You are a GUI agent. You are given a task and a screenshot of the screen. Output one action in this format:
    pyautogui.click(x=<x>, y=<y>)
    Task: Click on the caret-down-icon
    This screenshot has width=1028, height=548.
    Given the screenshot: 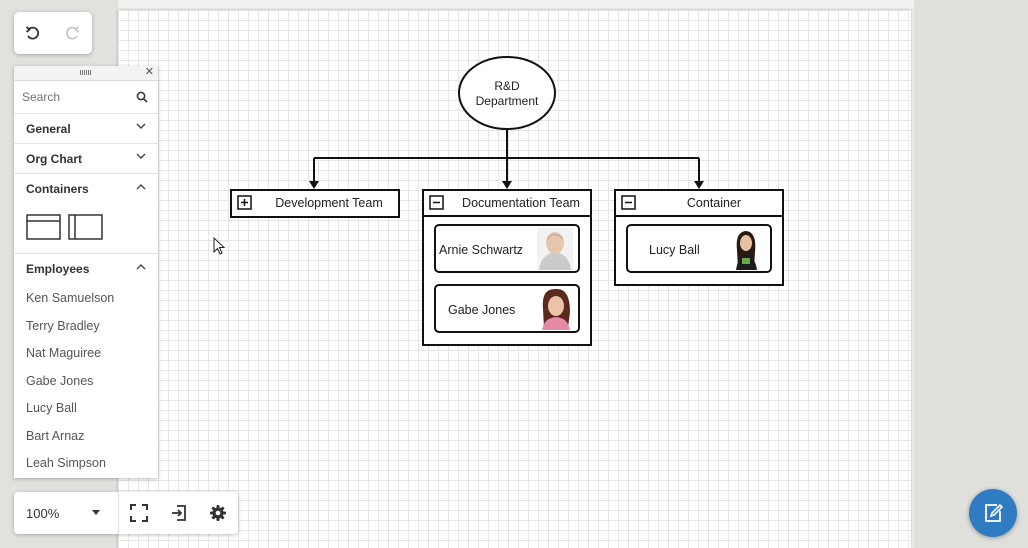 What is the action you would take?
    pyautogui.click(x=96, y=512)
    